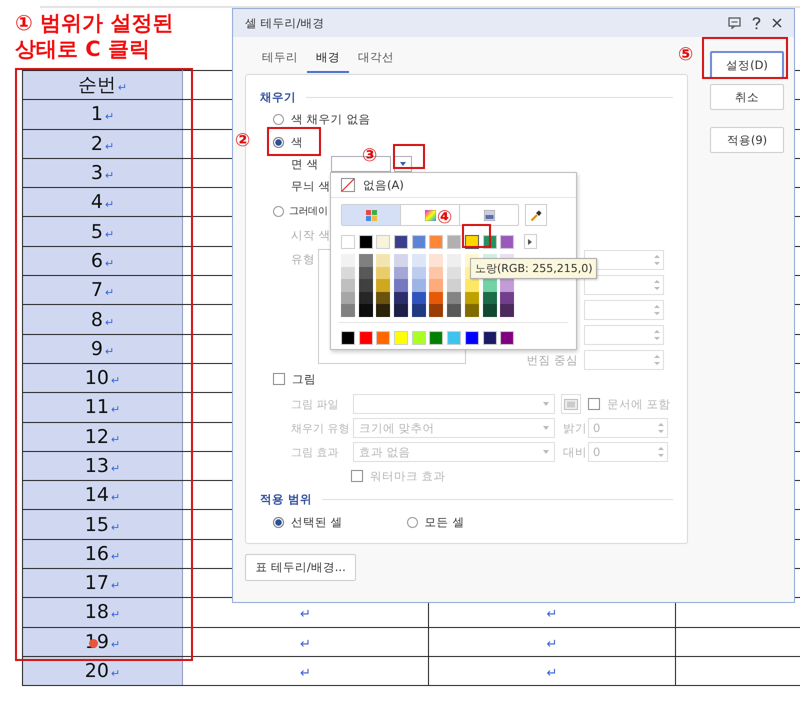 The image size is (800, 710). What do you see at coordinates (777, 23) in the screenshot?
I see `close-icon` at bounding box center [777, 23].